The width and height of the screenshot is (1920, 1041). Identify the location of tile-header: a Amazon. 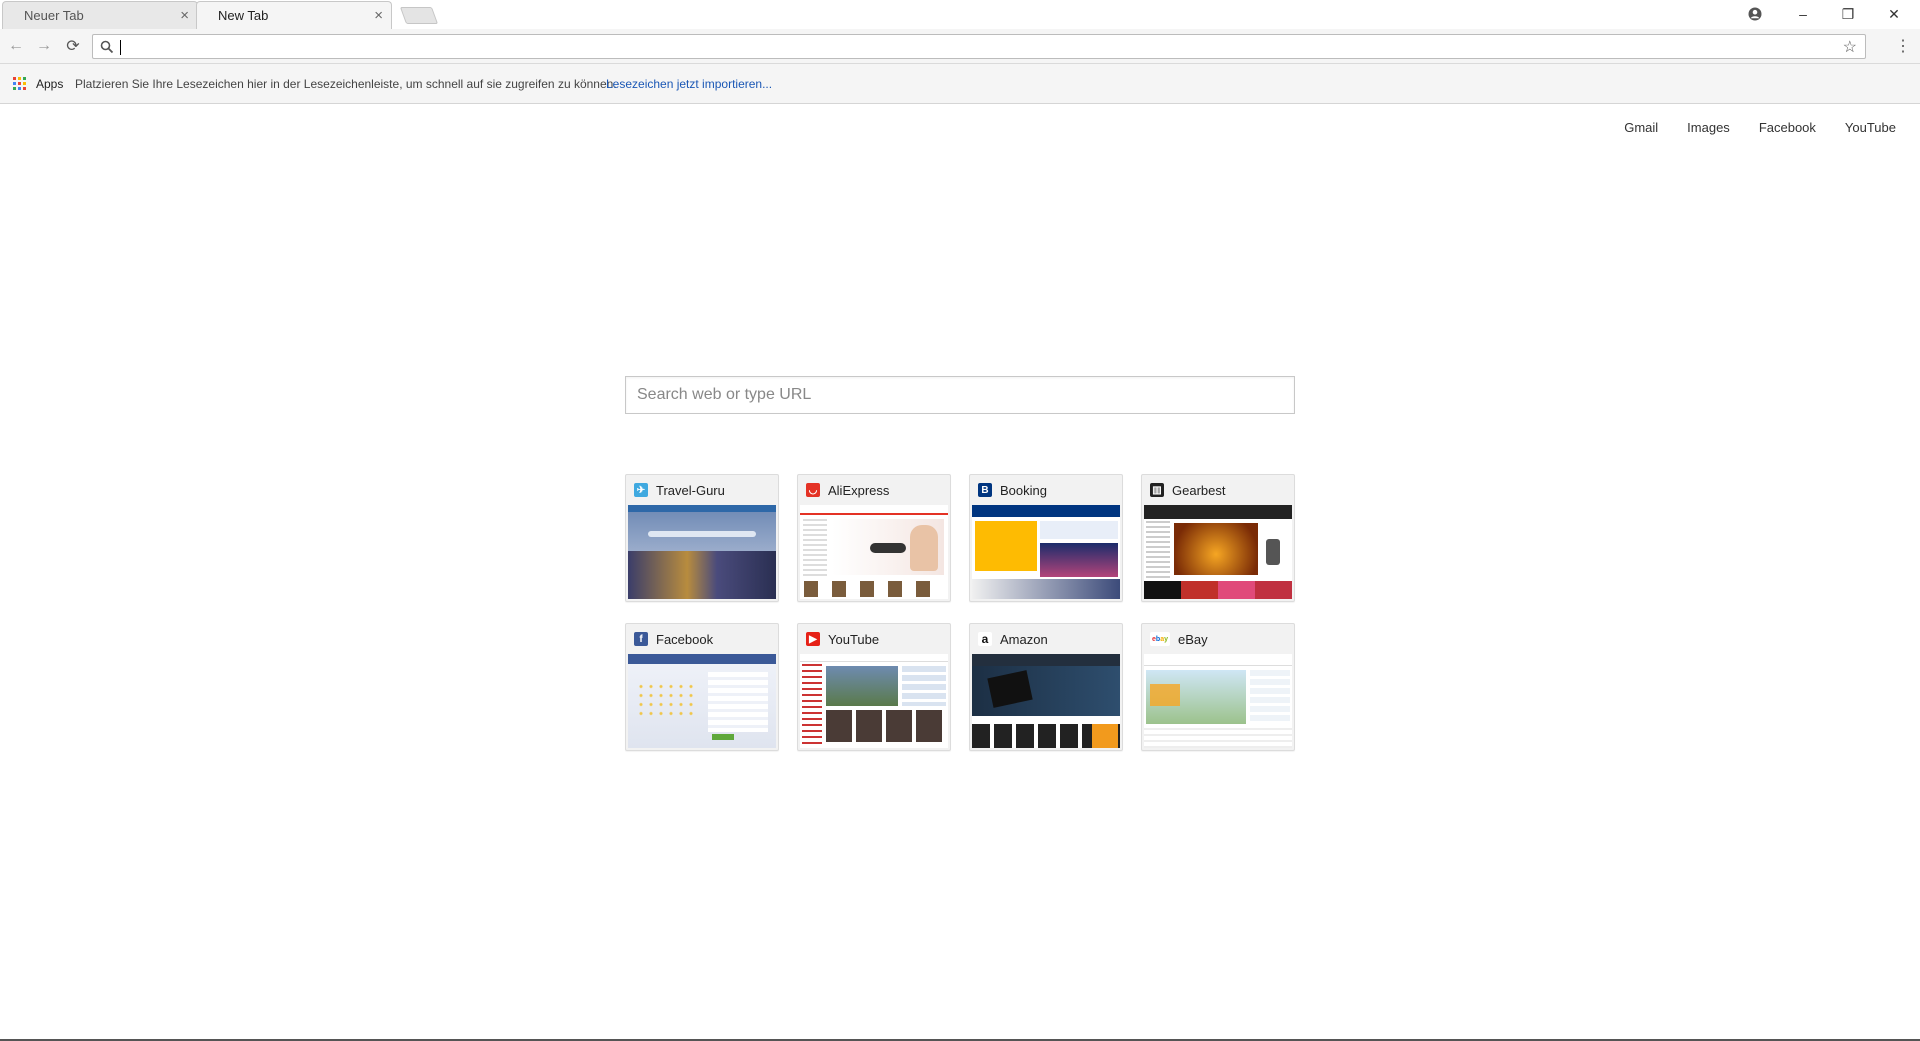
(1046, 639).